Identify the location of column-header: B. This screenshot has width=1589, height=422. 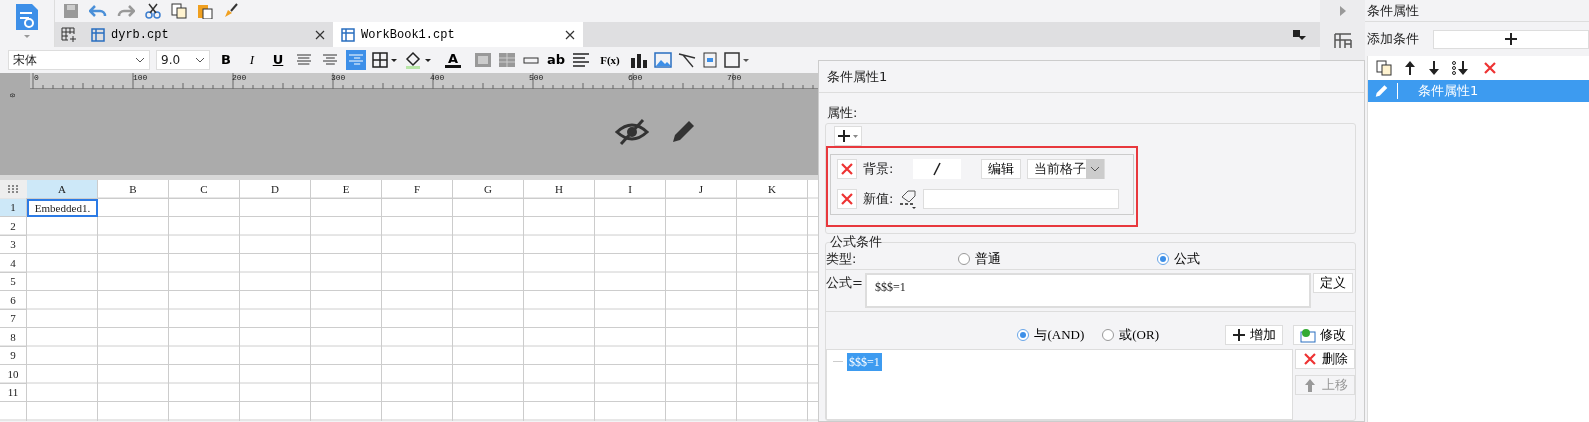
(133, 189).